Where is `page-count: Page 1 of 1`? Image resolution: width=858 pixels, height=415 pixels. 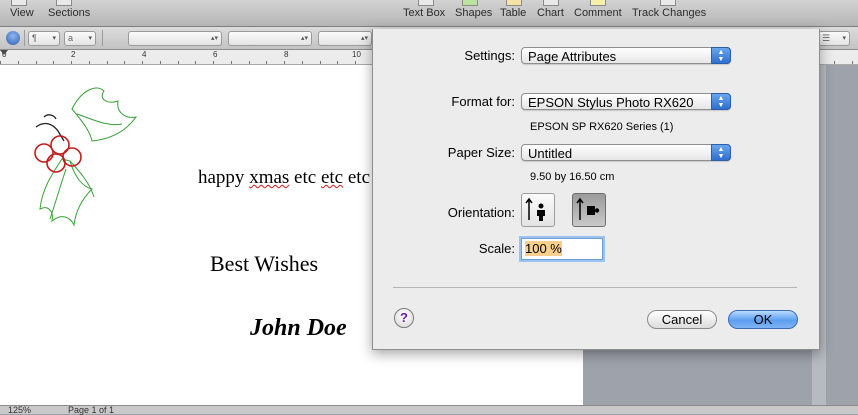 page-count: Page 1 of 1 is located at coordinates (91, 410).